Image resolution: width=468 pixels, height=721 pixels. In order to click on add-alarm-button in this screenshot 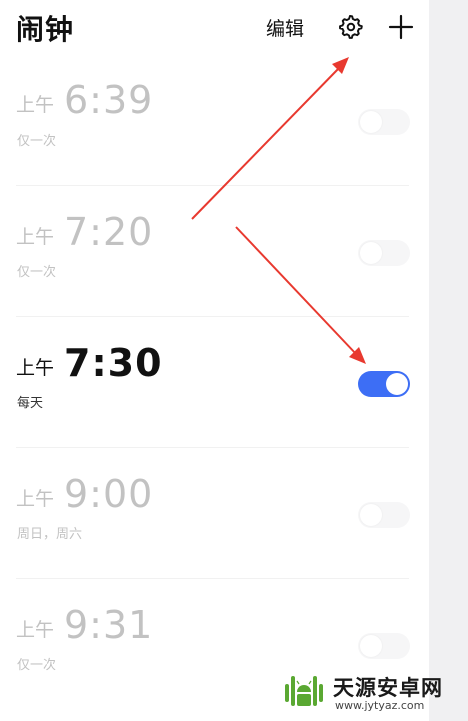, I will do `click(401, 27)`.